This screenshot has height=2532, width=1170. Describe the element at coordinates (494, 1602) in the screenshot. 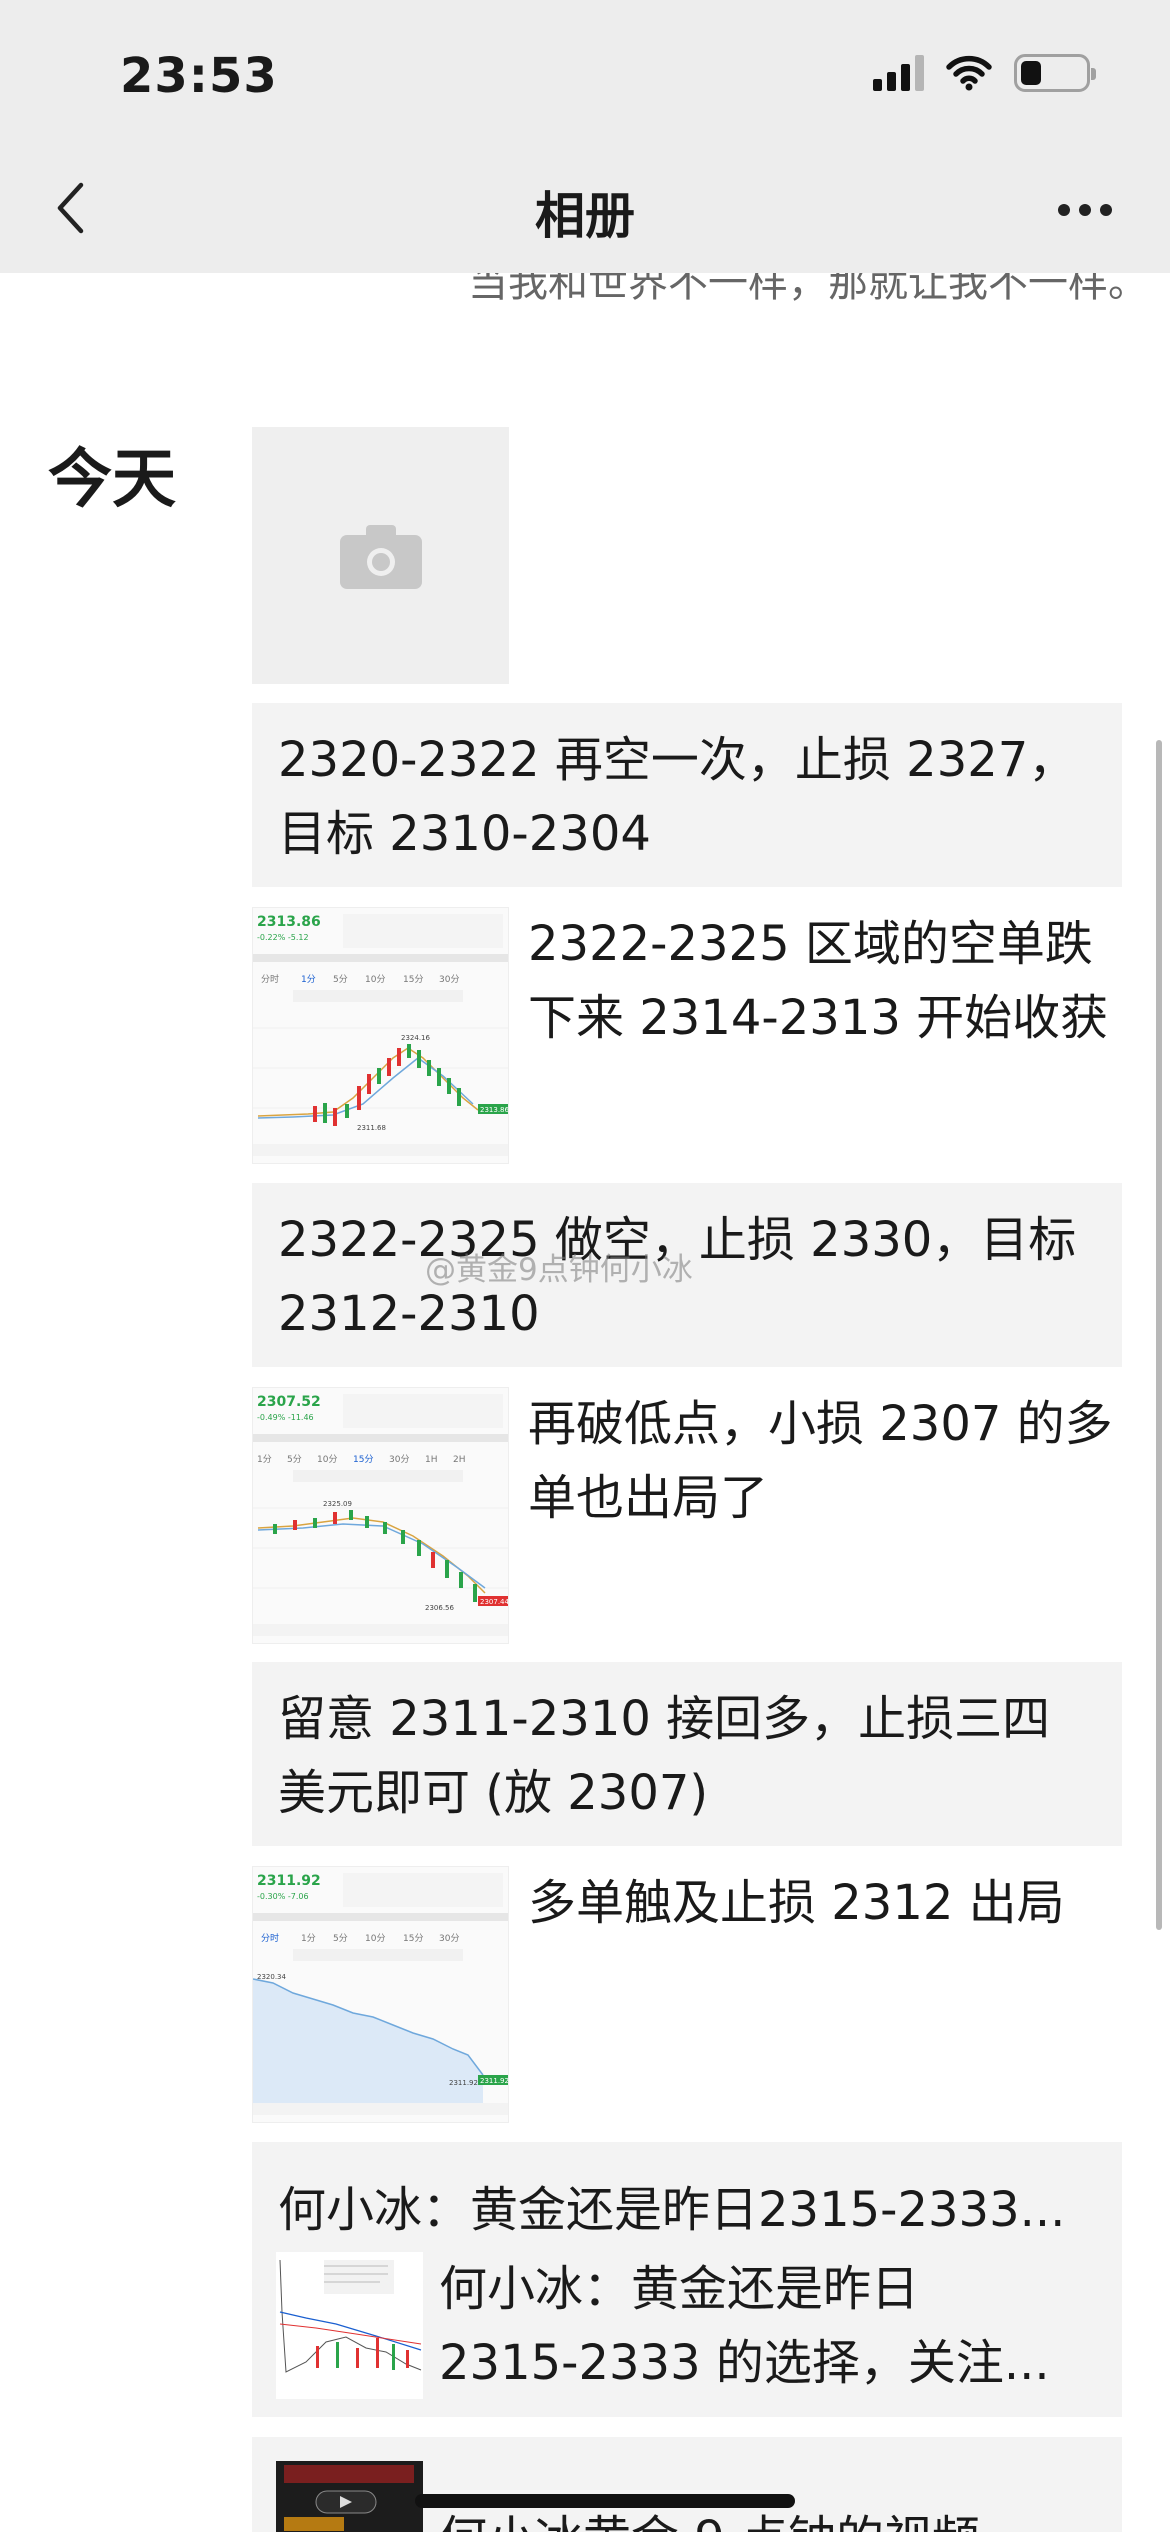

I see `chart-tag: 2307.44` at that location.